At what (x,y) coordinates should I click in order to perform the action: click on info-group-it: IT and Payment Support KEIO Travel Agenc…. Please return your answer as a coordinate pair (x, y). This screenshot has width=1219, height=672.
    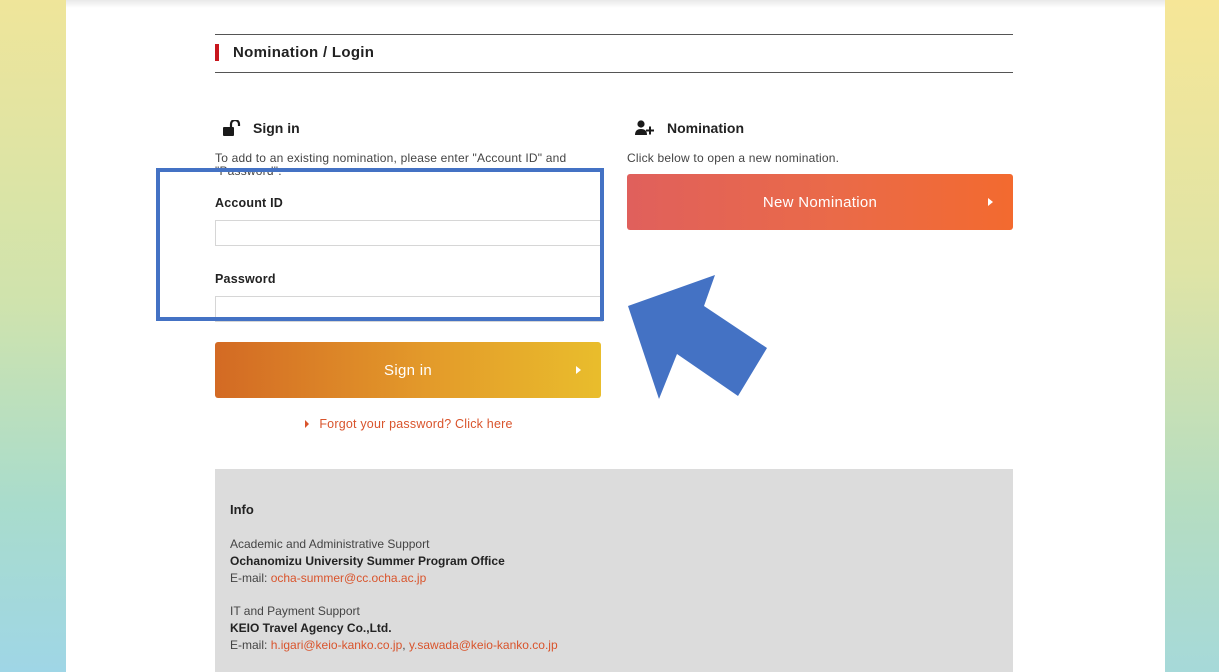
    Looking at the image, I should click on (621, 628).